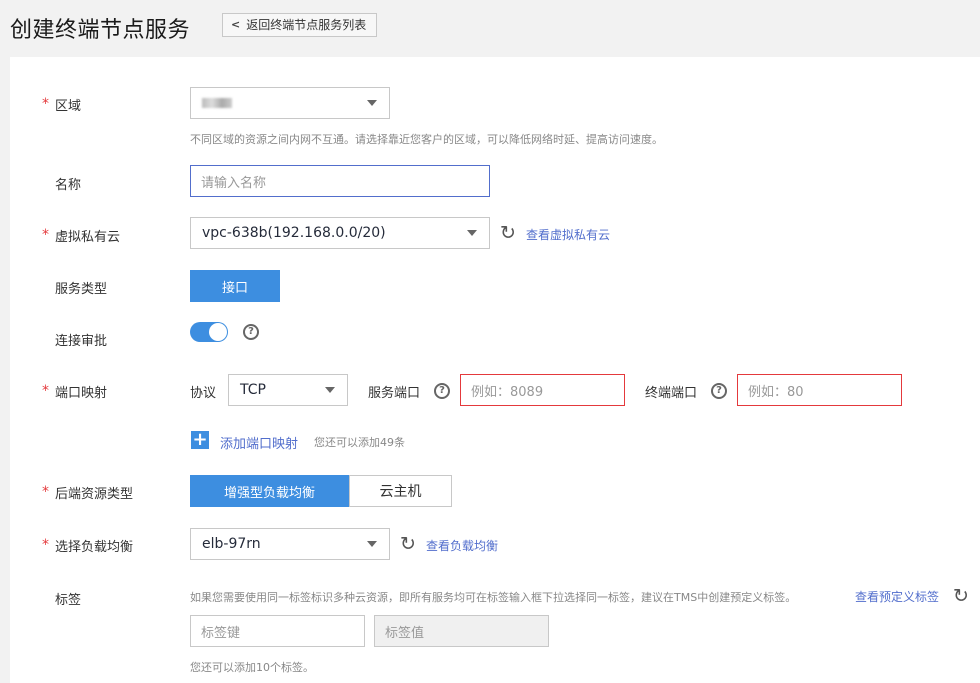 This screenshot has height=683, width=980. I want to click on refresh-elb-icon: ↻, so click(408, 544).